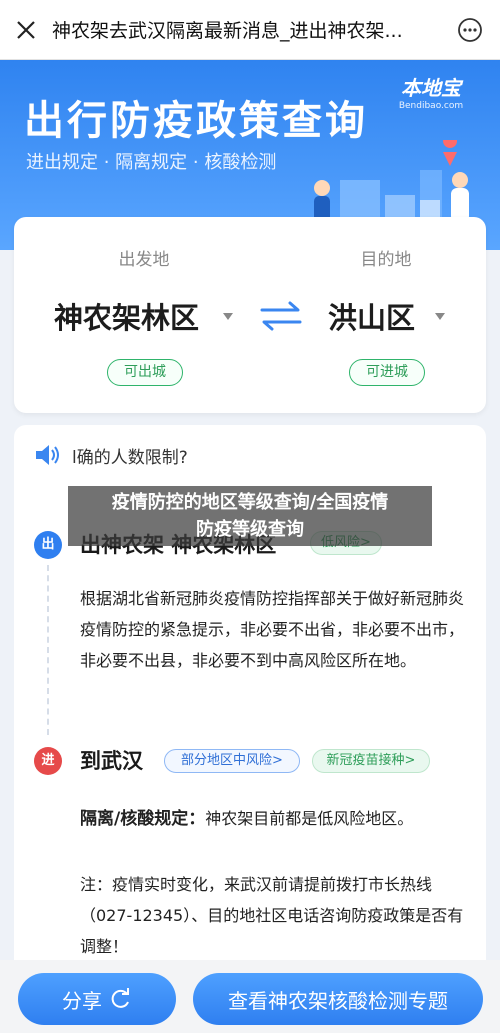  I want to click on quarantine-rule: 隔离/核酸规定：神农架目前都是低风险地区。, so click(275, 819).